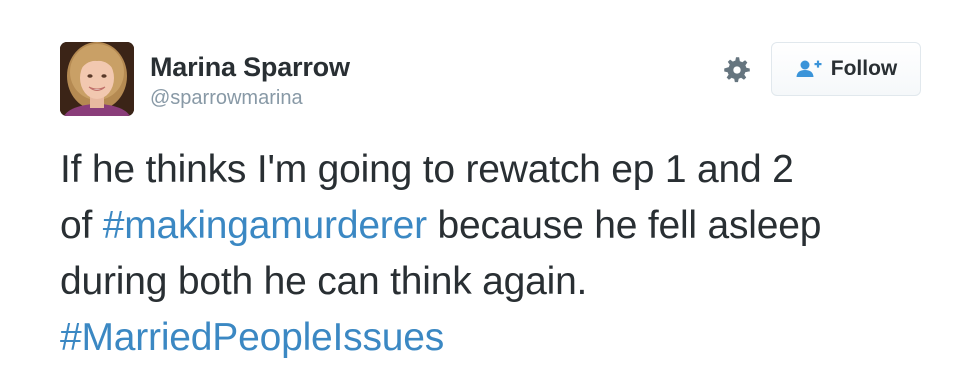 The image size is (980, 366). What do you see at coordinates (81, 225) in the screenshot?
I see `tweet-line-2-prefix: of` at bounding box center [81, 225].